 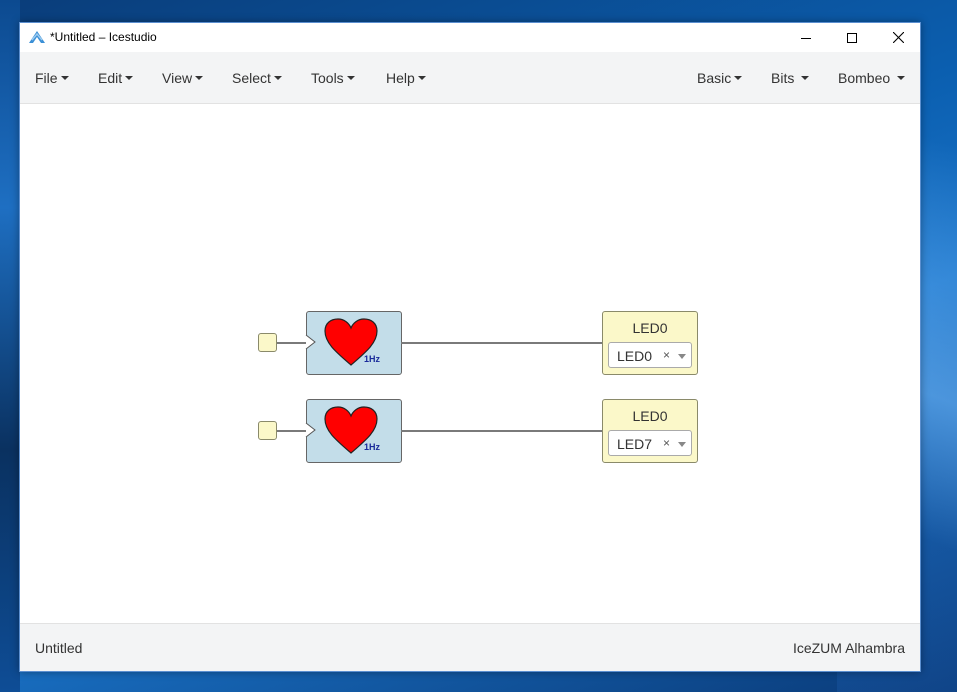 I want to click on output-led-block-2: LED0 LED7 ×, so click(x=650, y=431).